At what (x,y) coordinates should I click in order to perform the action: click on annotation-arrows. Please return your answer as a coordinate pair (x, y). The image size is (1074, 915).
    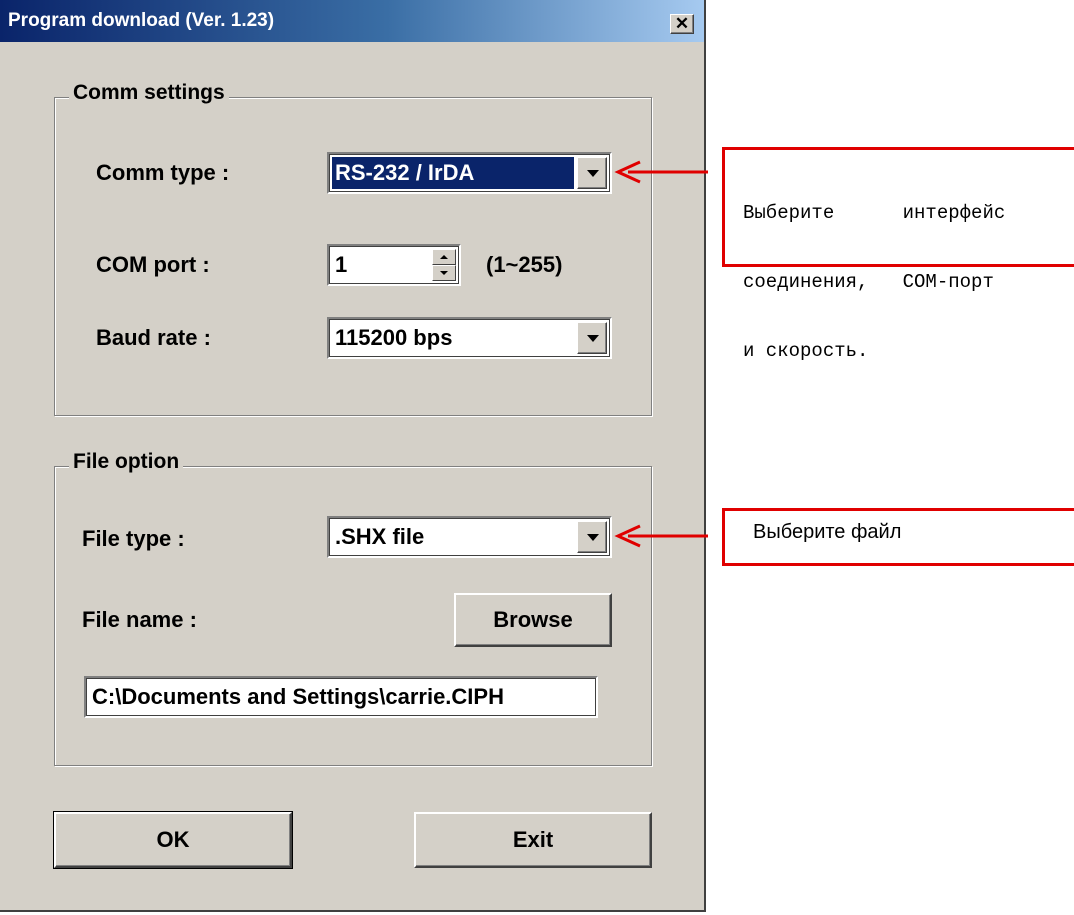
    Looking at the image, I should click on (661, 354).